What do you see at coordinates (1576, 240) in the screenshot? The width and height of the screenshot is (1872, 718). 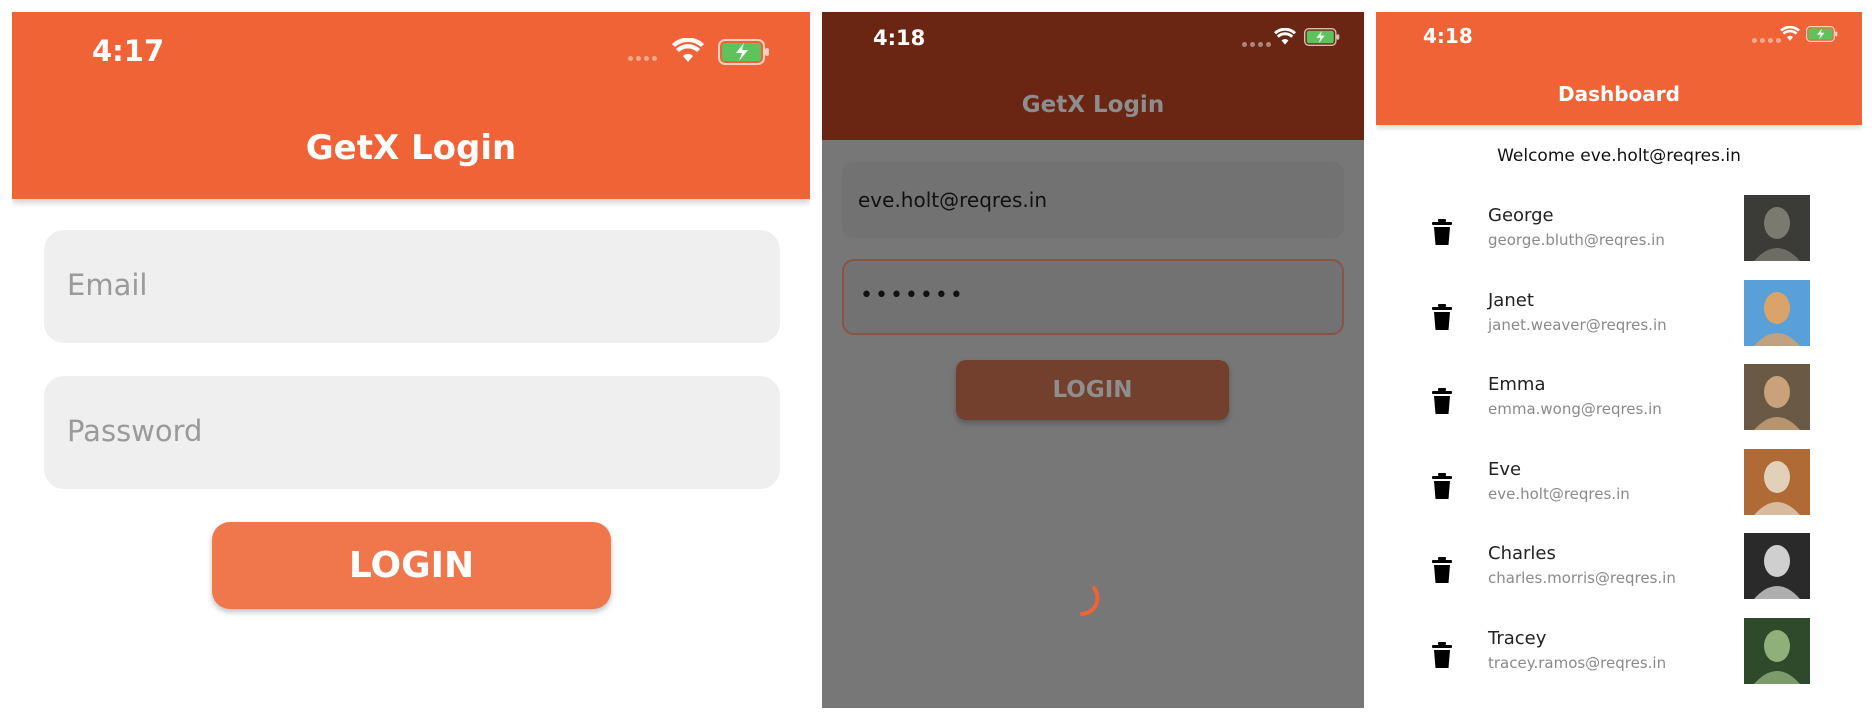 I see `user-email: george.bluth@reqres.in` at bounding box center [1576, 240].